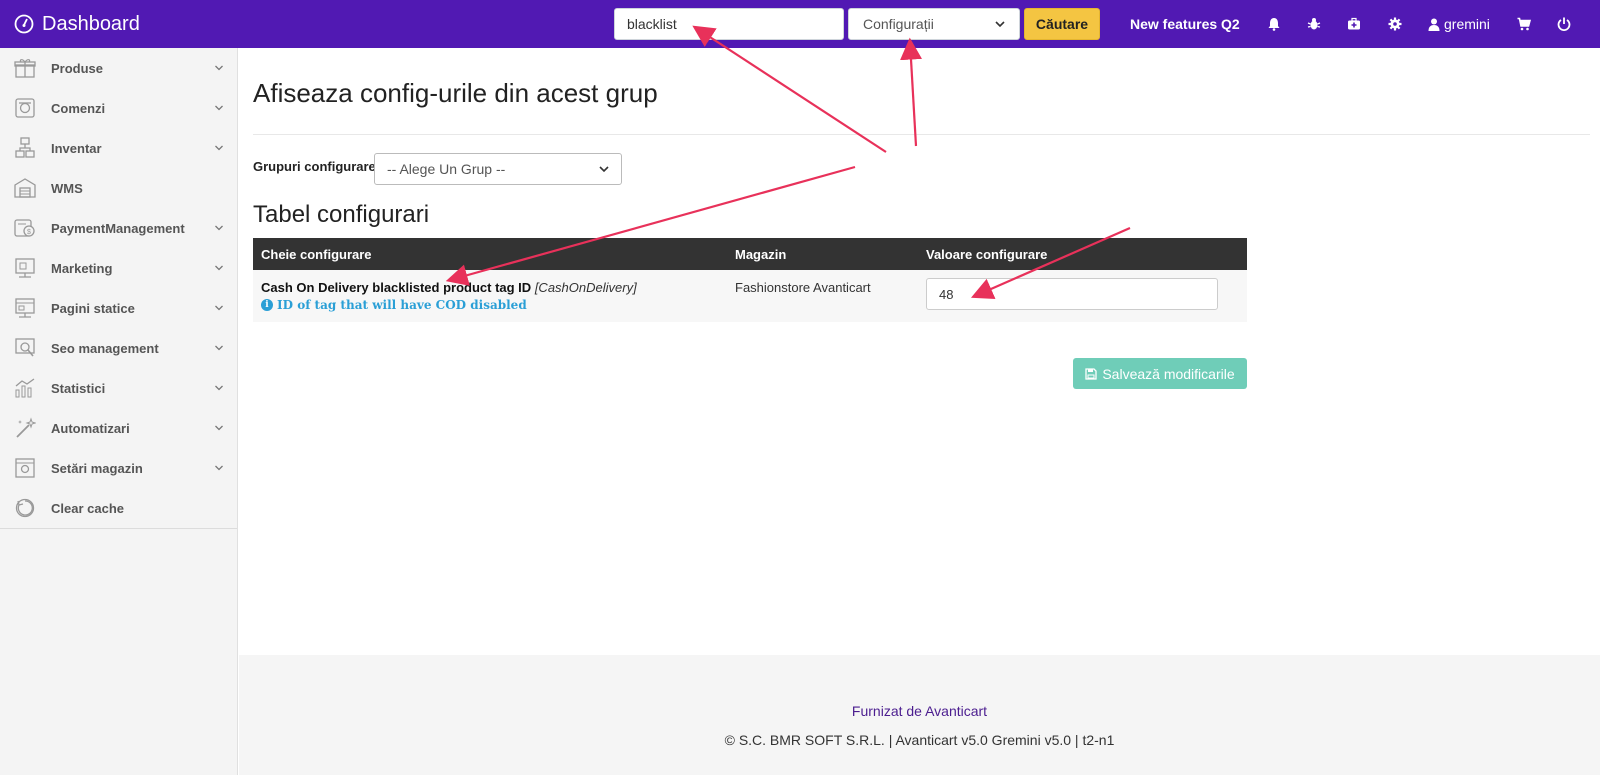  Describe the element at coordinates (1314, 24) in the screenshot. I see `bug-icon` at that location.